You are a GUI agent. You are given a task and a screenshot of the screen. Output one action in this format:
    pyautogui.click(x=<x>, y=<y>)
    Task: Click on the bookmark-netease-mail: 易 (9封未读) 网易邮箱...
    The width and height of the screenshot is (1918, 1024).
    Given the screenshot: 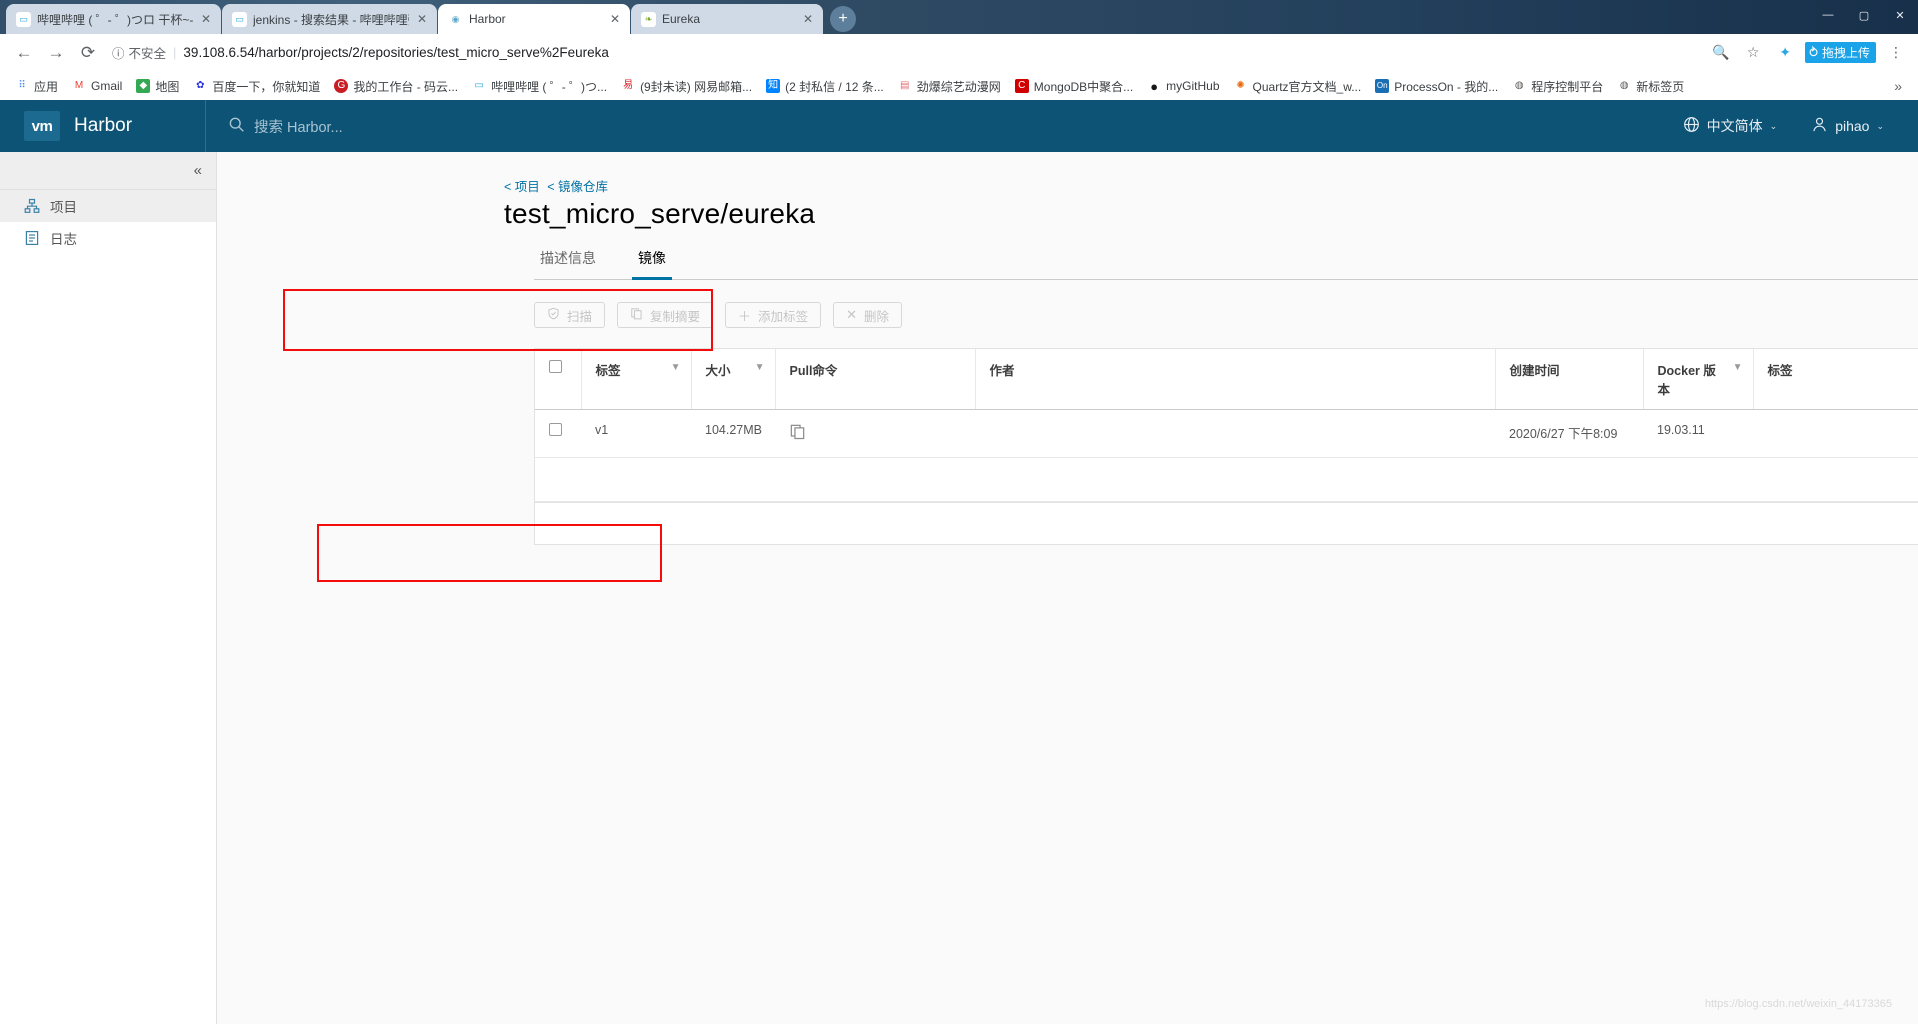 What is the action you would take?
    pyautogui.click(x=686, y=86)
    